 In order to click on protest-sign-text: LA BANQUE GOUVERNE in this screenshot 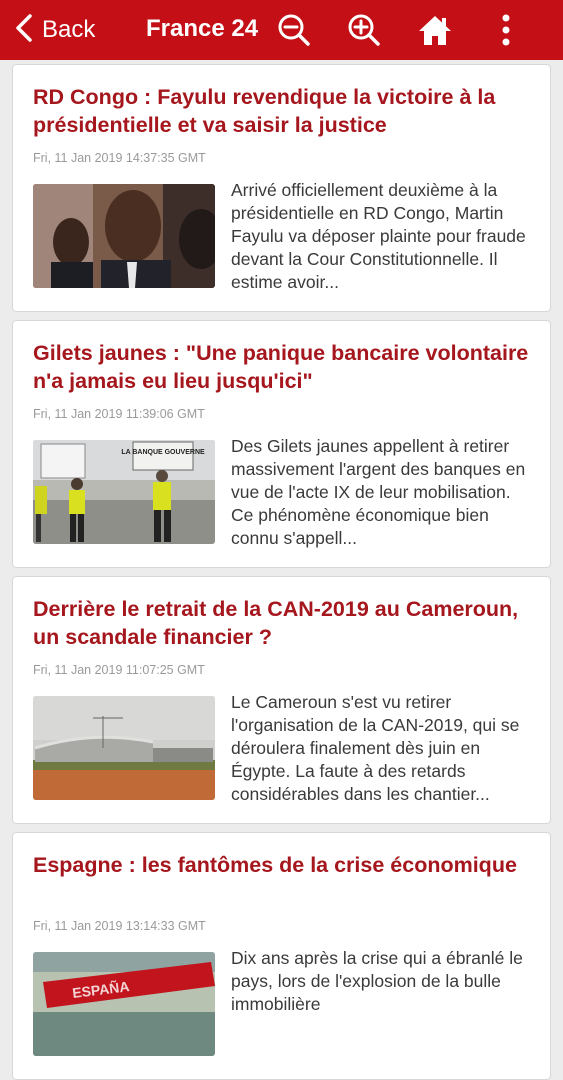, I will do `click(163, 452)`.